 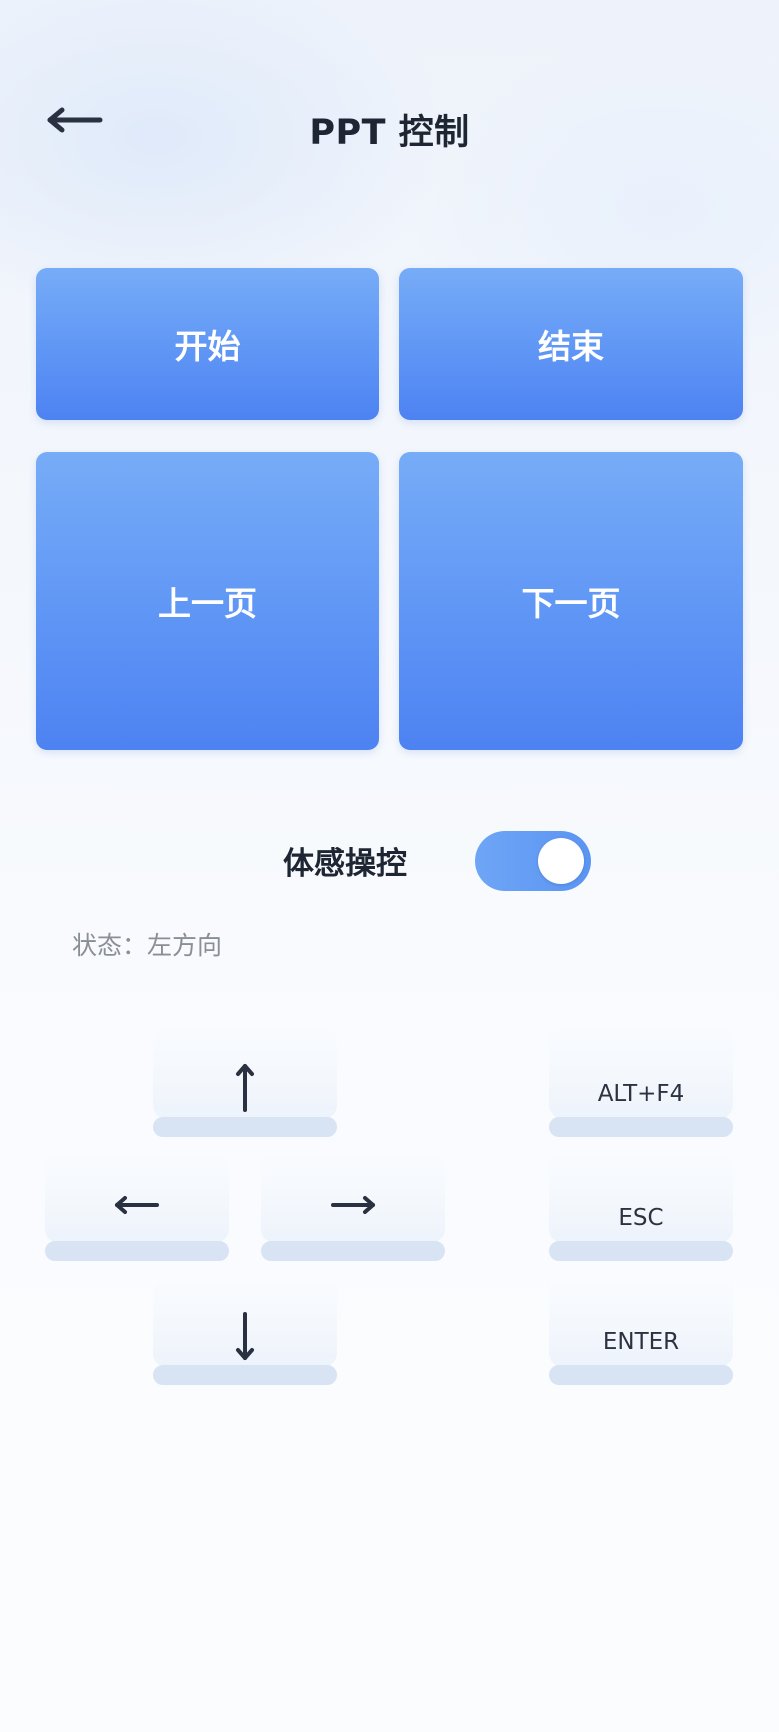 I want to click on page-title: PPT 控制, so click(x=389, y=133).